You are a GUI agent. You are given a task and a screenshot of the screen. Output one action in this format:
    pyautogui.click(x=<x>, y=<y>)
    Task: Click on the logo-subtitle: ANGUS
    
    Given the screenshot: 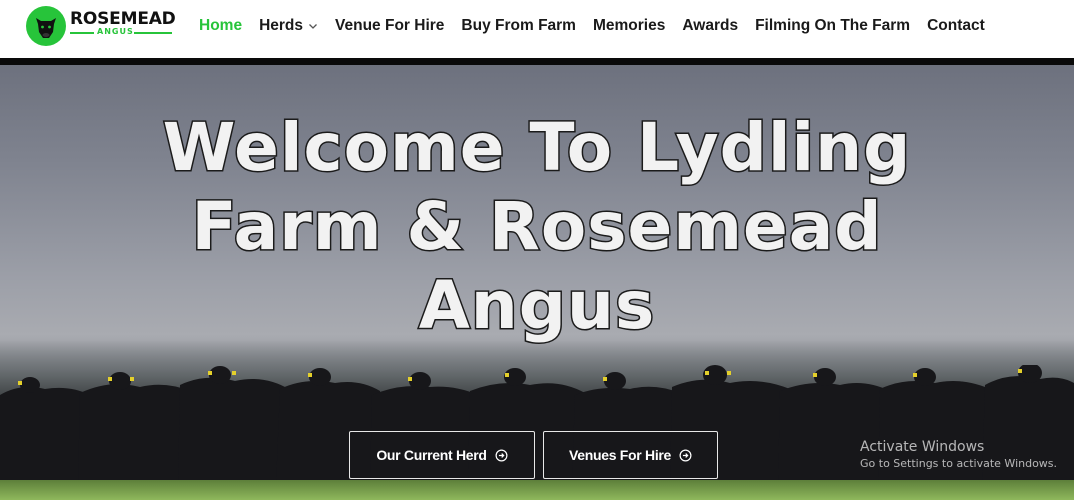 What is the action you would take?
    pyautogui.click(x=115, y=31)
    